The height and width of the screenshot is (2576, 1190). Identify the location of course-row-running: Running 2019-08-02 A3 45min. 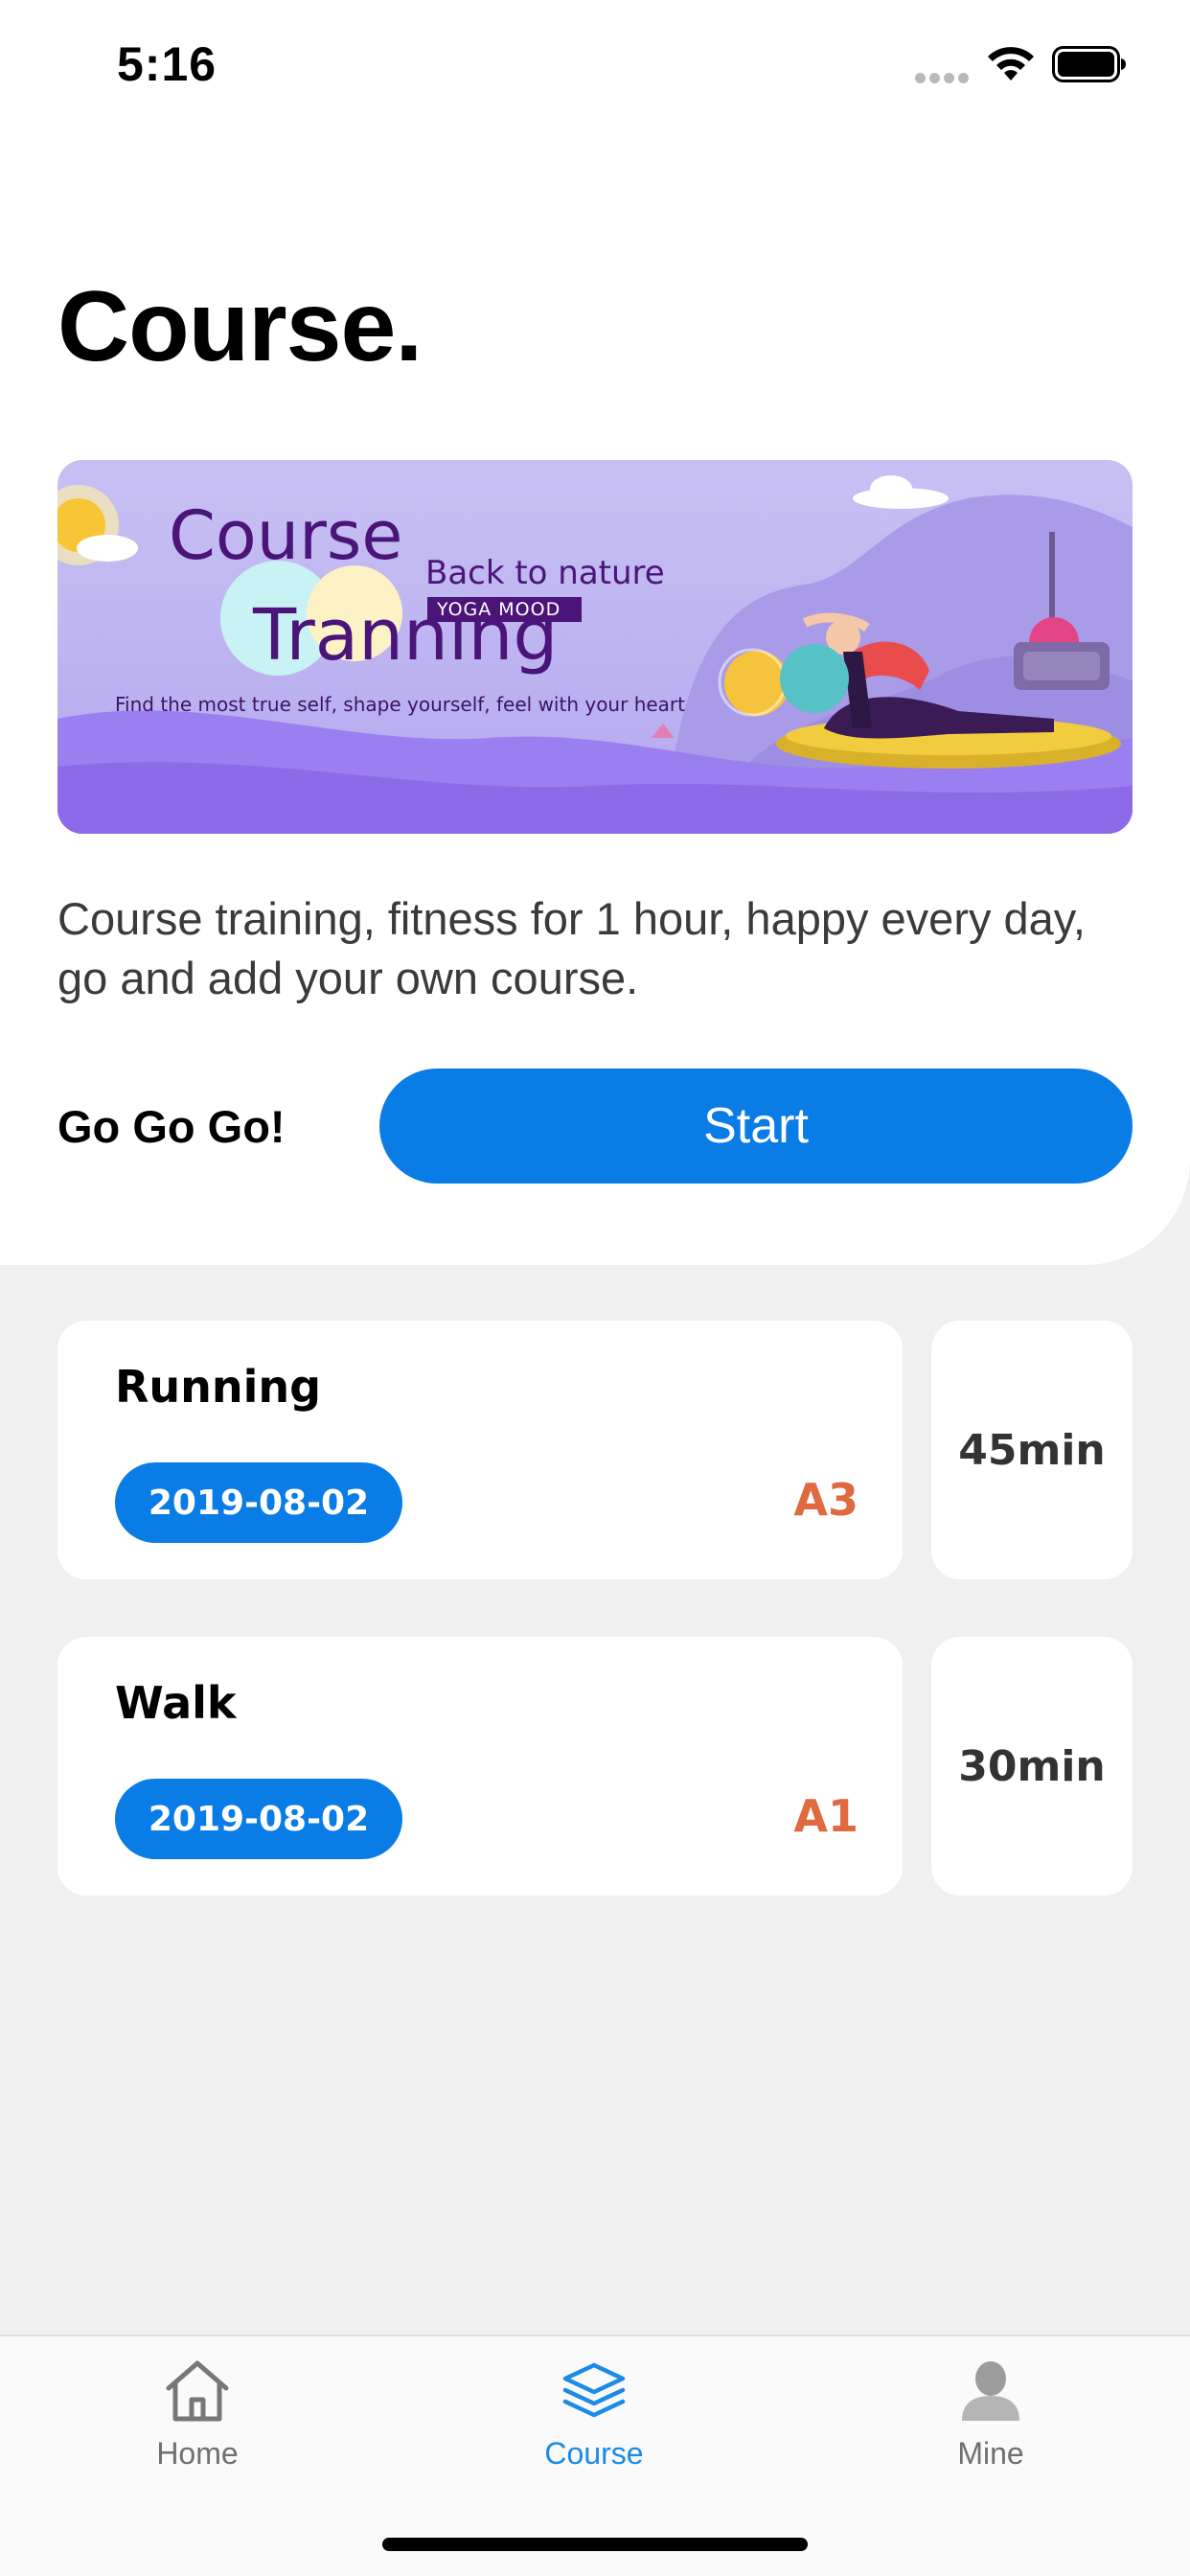
(595, 1450).